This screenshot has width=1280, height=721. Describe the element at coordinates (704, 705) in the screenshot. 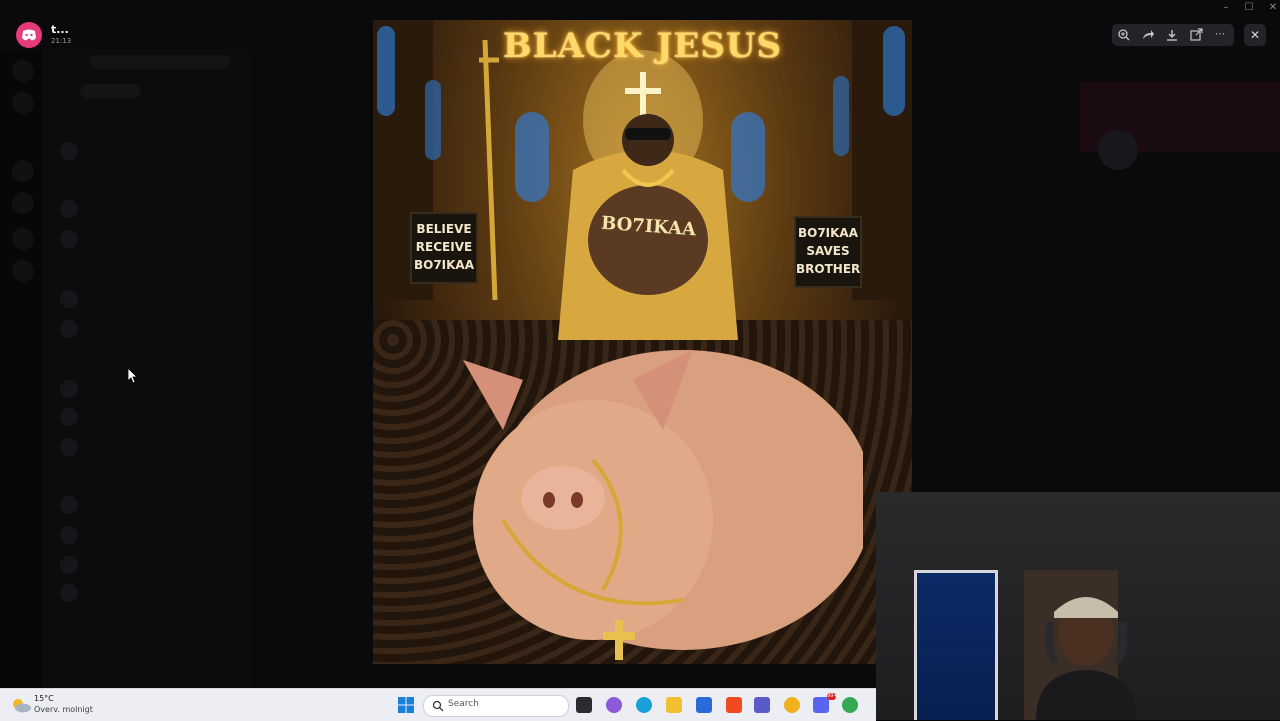

I see `store-icon` at that location.